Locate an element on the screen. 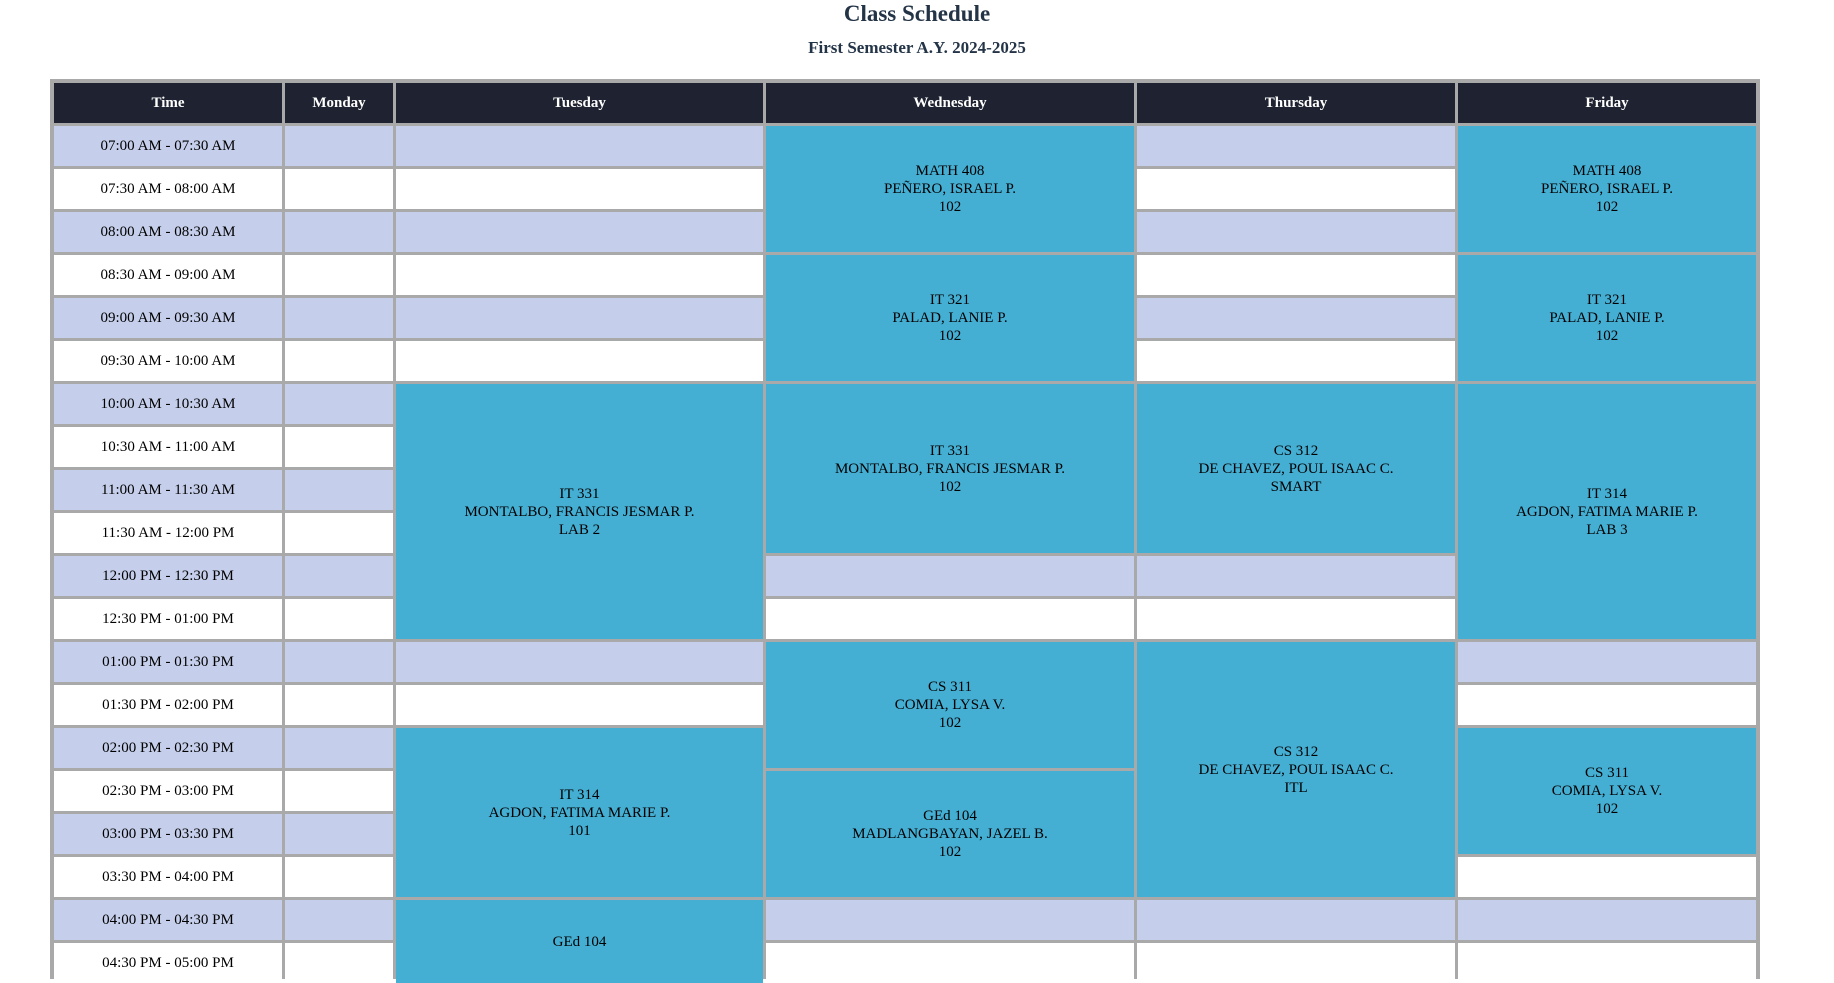 This screenshot has width=1834, height=983. class-instructor: MADLANGBAYAN, JAZEL B. is located at coordinates (950, 834).